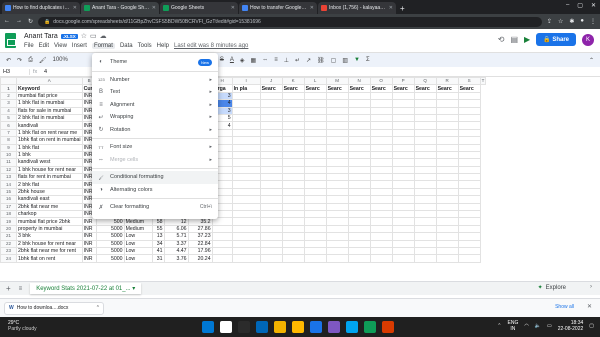  I want to click on menu-item-wrapping: ↵ Wrapping ▸, so click(155, 117).